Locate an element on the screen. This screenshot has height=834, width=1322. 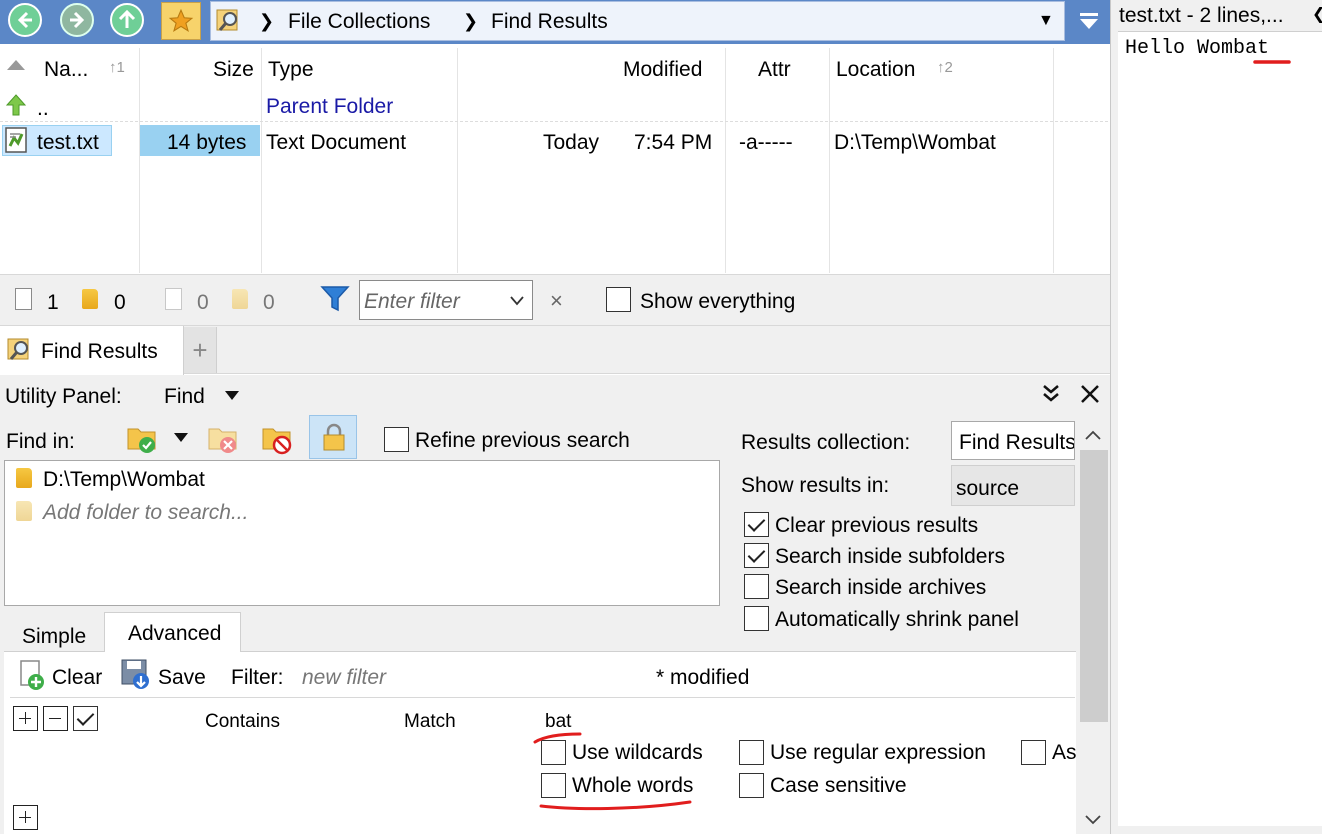
clear-previous-results-checkbox is located at coordinates (756, 524).